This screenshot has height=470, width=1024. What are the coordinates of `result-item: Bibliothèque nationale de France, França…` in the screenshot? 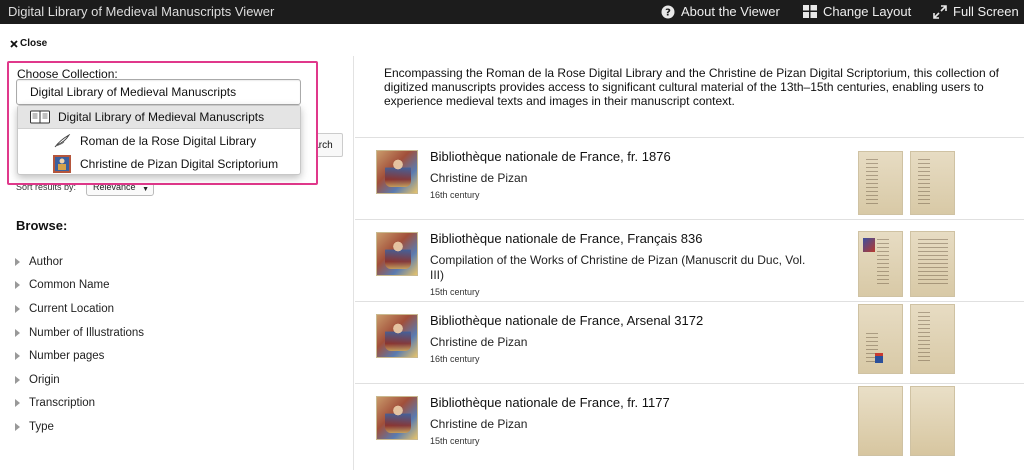 It's located at (689, 260).